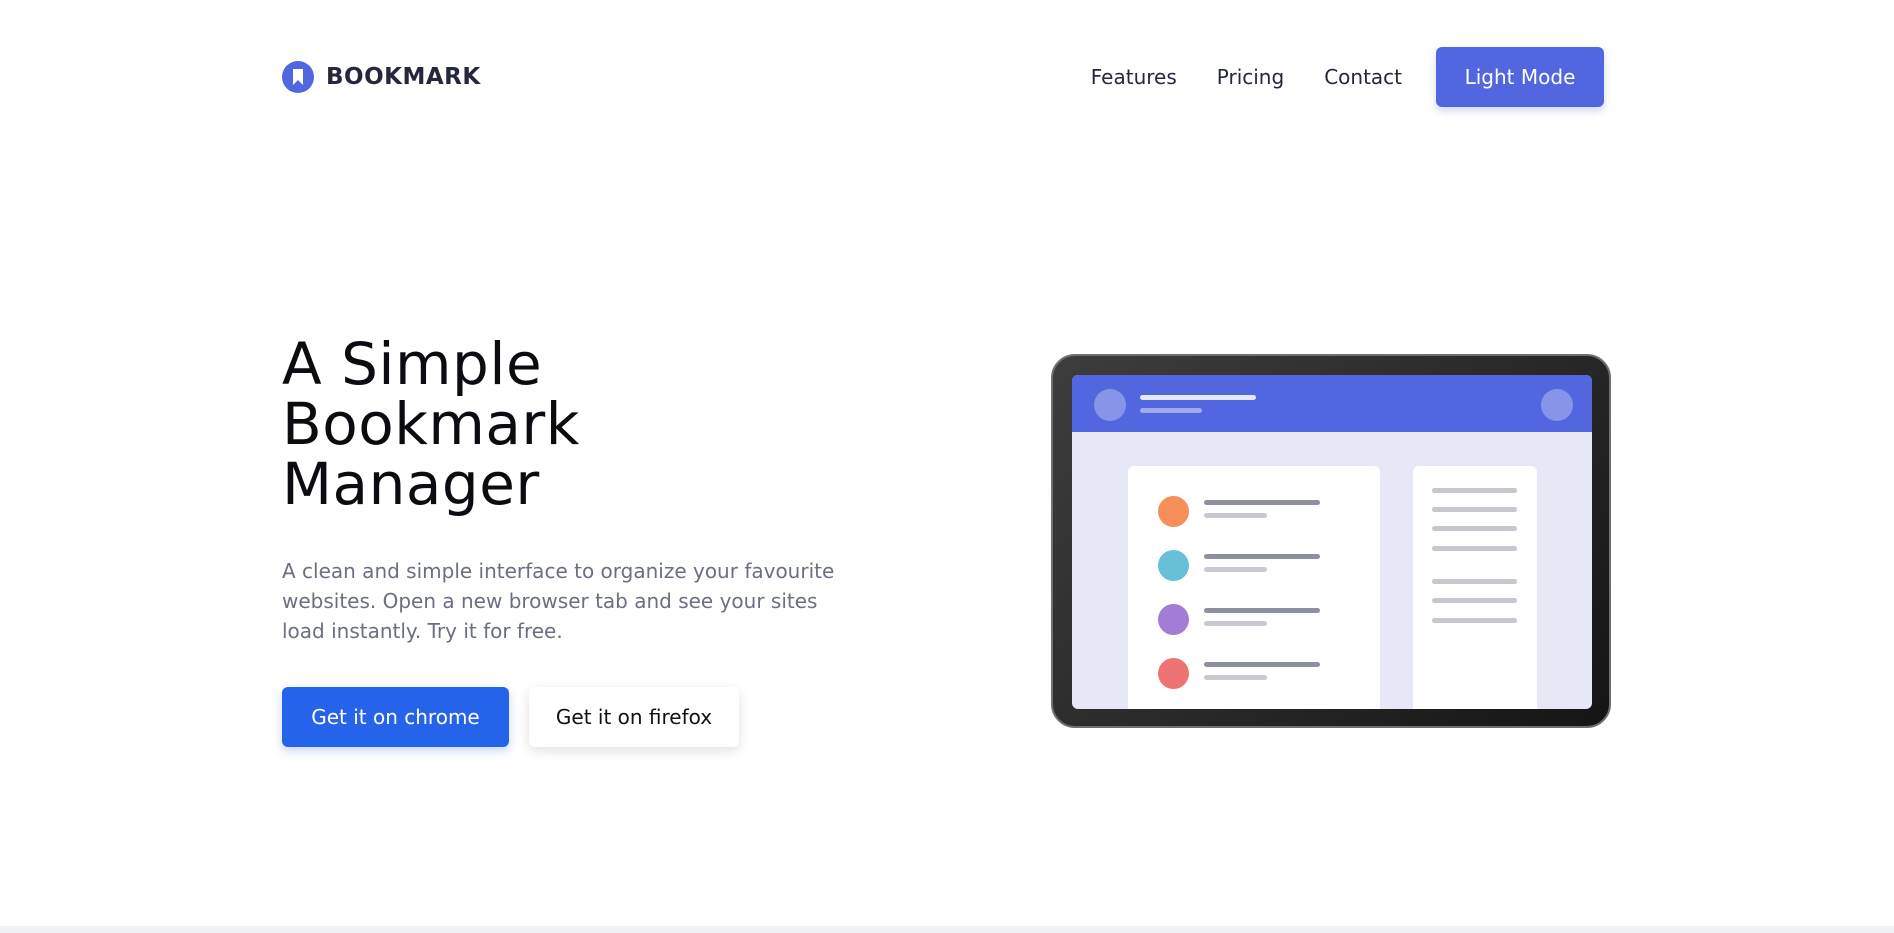 Image resolution: width=1894 pixels, height=933 pixels. I want to click on hero-title-line: Manager, so click(411, 484).